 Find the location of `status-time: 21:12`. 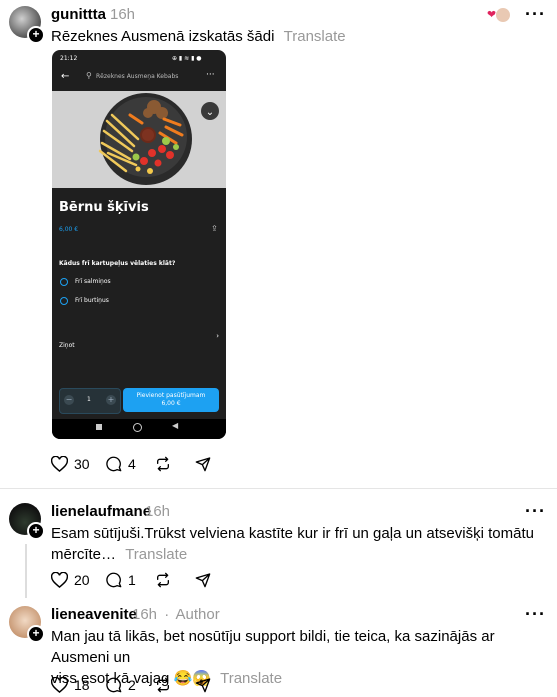

status-time: 21:12 is located at coordinates (69, 58).